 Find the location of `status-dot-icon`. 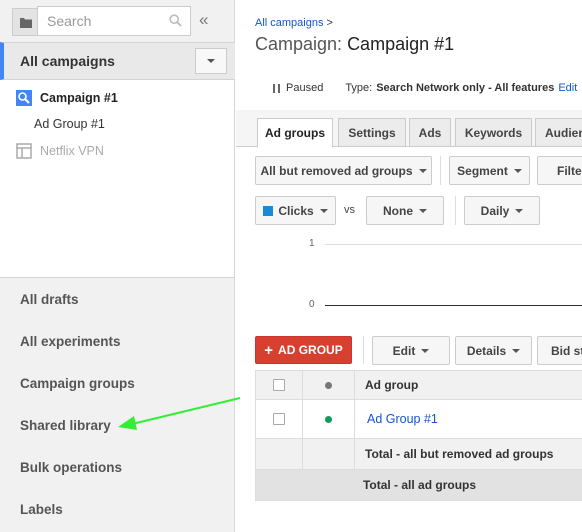

status-dot-icon is located at coordinates (328, 385).